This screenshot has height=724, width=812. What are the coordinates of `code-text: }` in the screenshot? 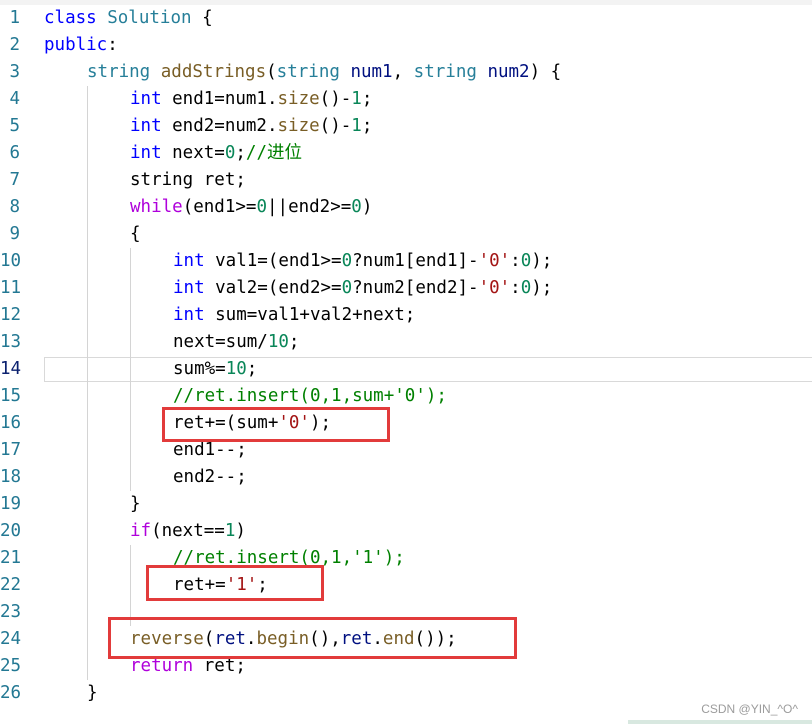 It's located at (135, 504).